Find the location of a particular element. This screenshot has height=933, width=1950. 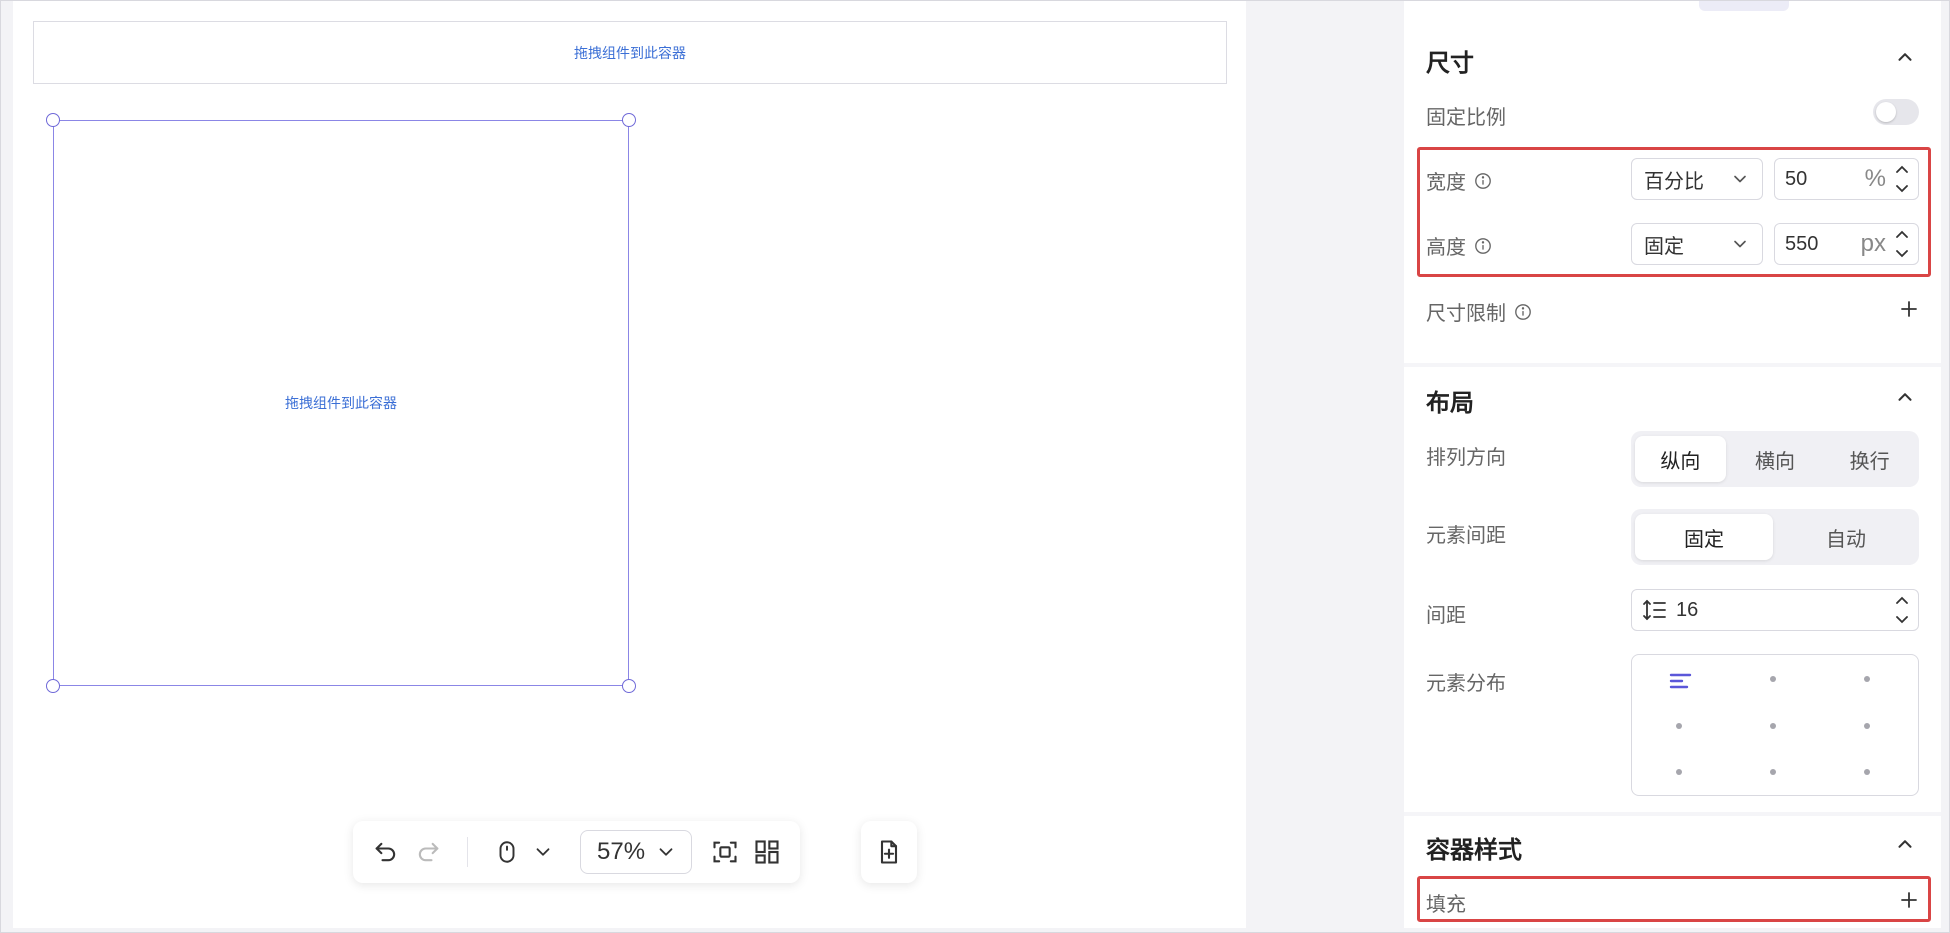

direction-option-horizontal: 横向 is located at coordinates (1775, 459).